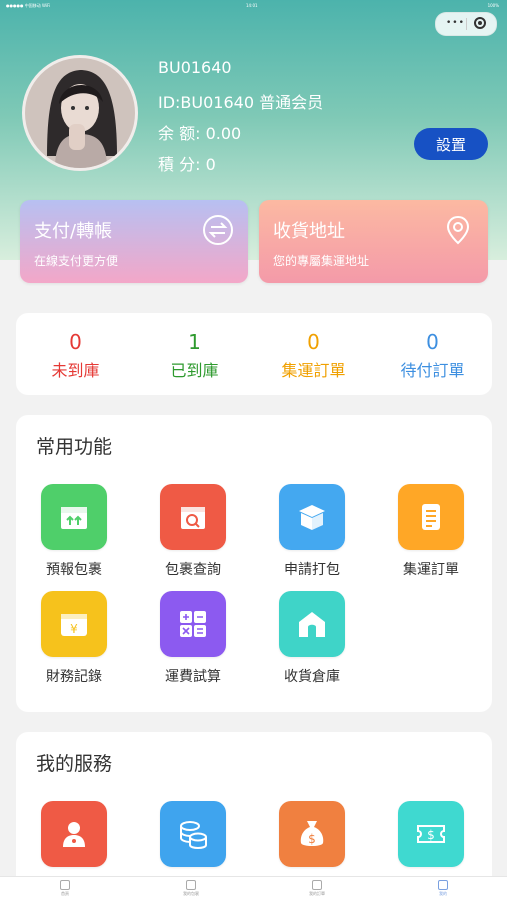 The height and width of the screenshot is (901, 507). I want to click on coins-icon, so click(193, 835).